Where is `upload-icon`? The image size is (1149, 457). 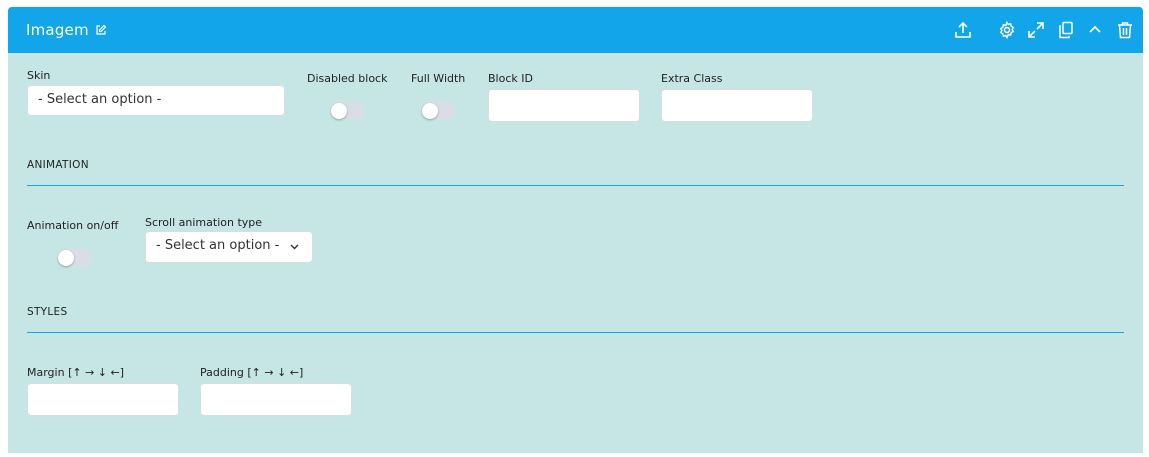
upload-icon is located at coordinates (963, 30).